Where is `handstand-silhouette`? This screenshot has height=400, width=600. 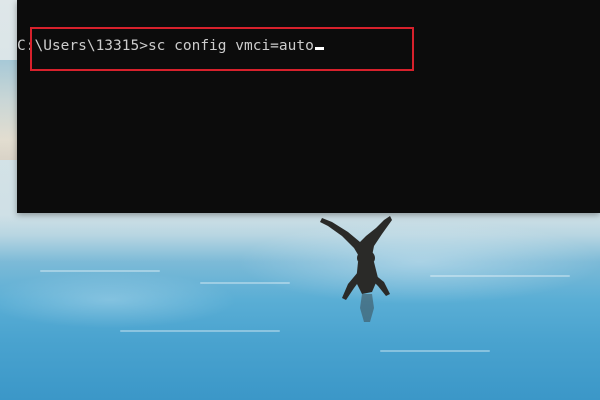 handstand-silhouette is located at coordinates (356, 269).